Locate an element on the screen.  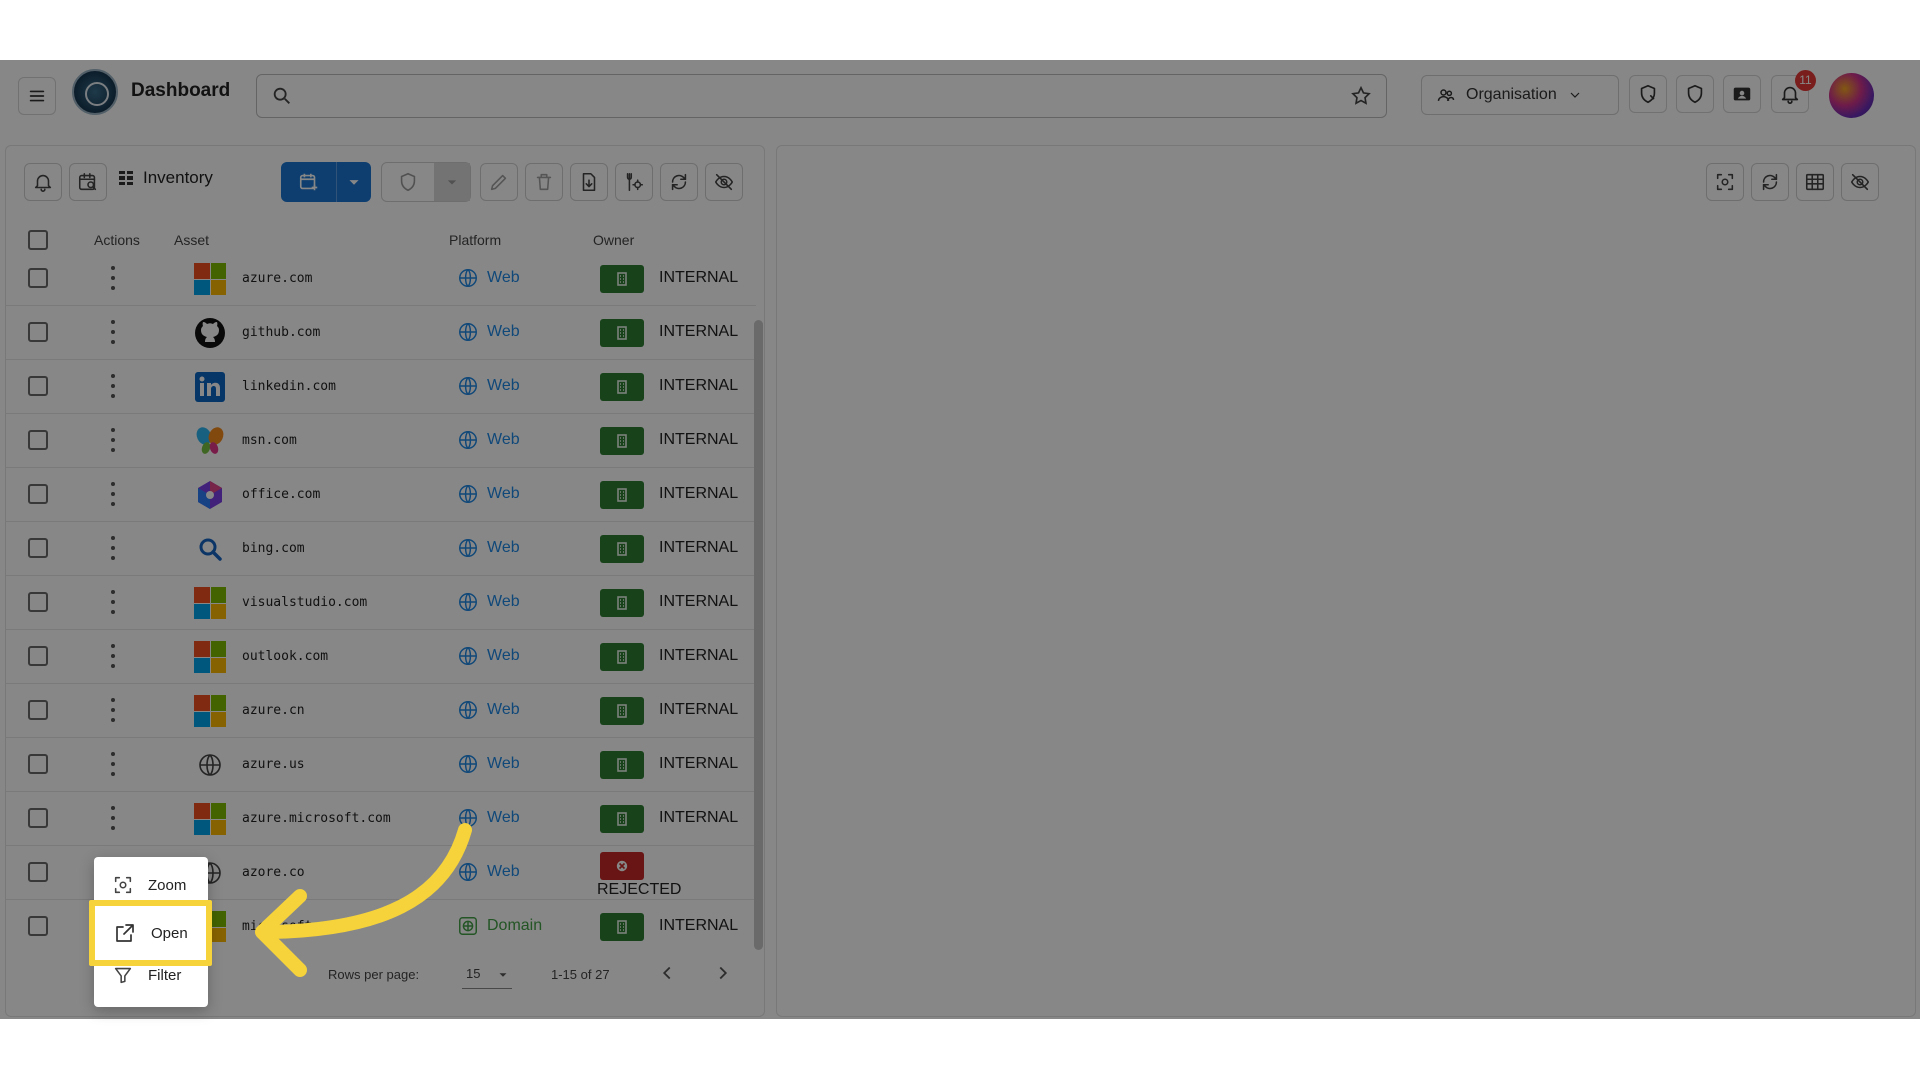
star-icon is located at coordinates (1361, 96).